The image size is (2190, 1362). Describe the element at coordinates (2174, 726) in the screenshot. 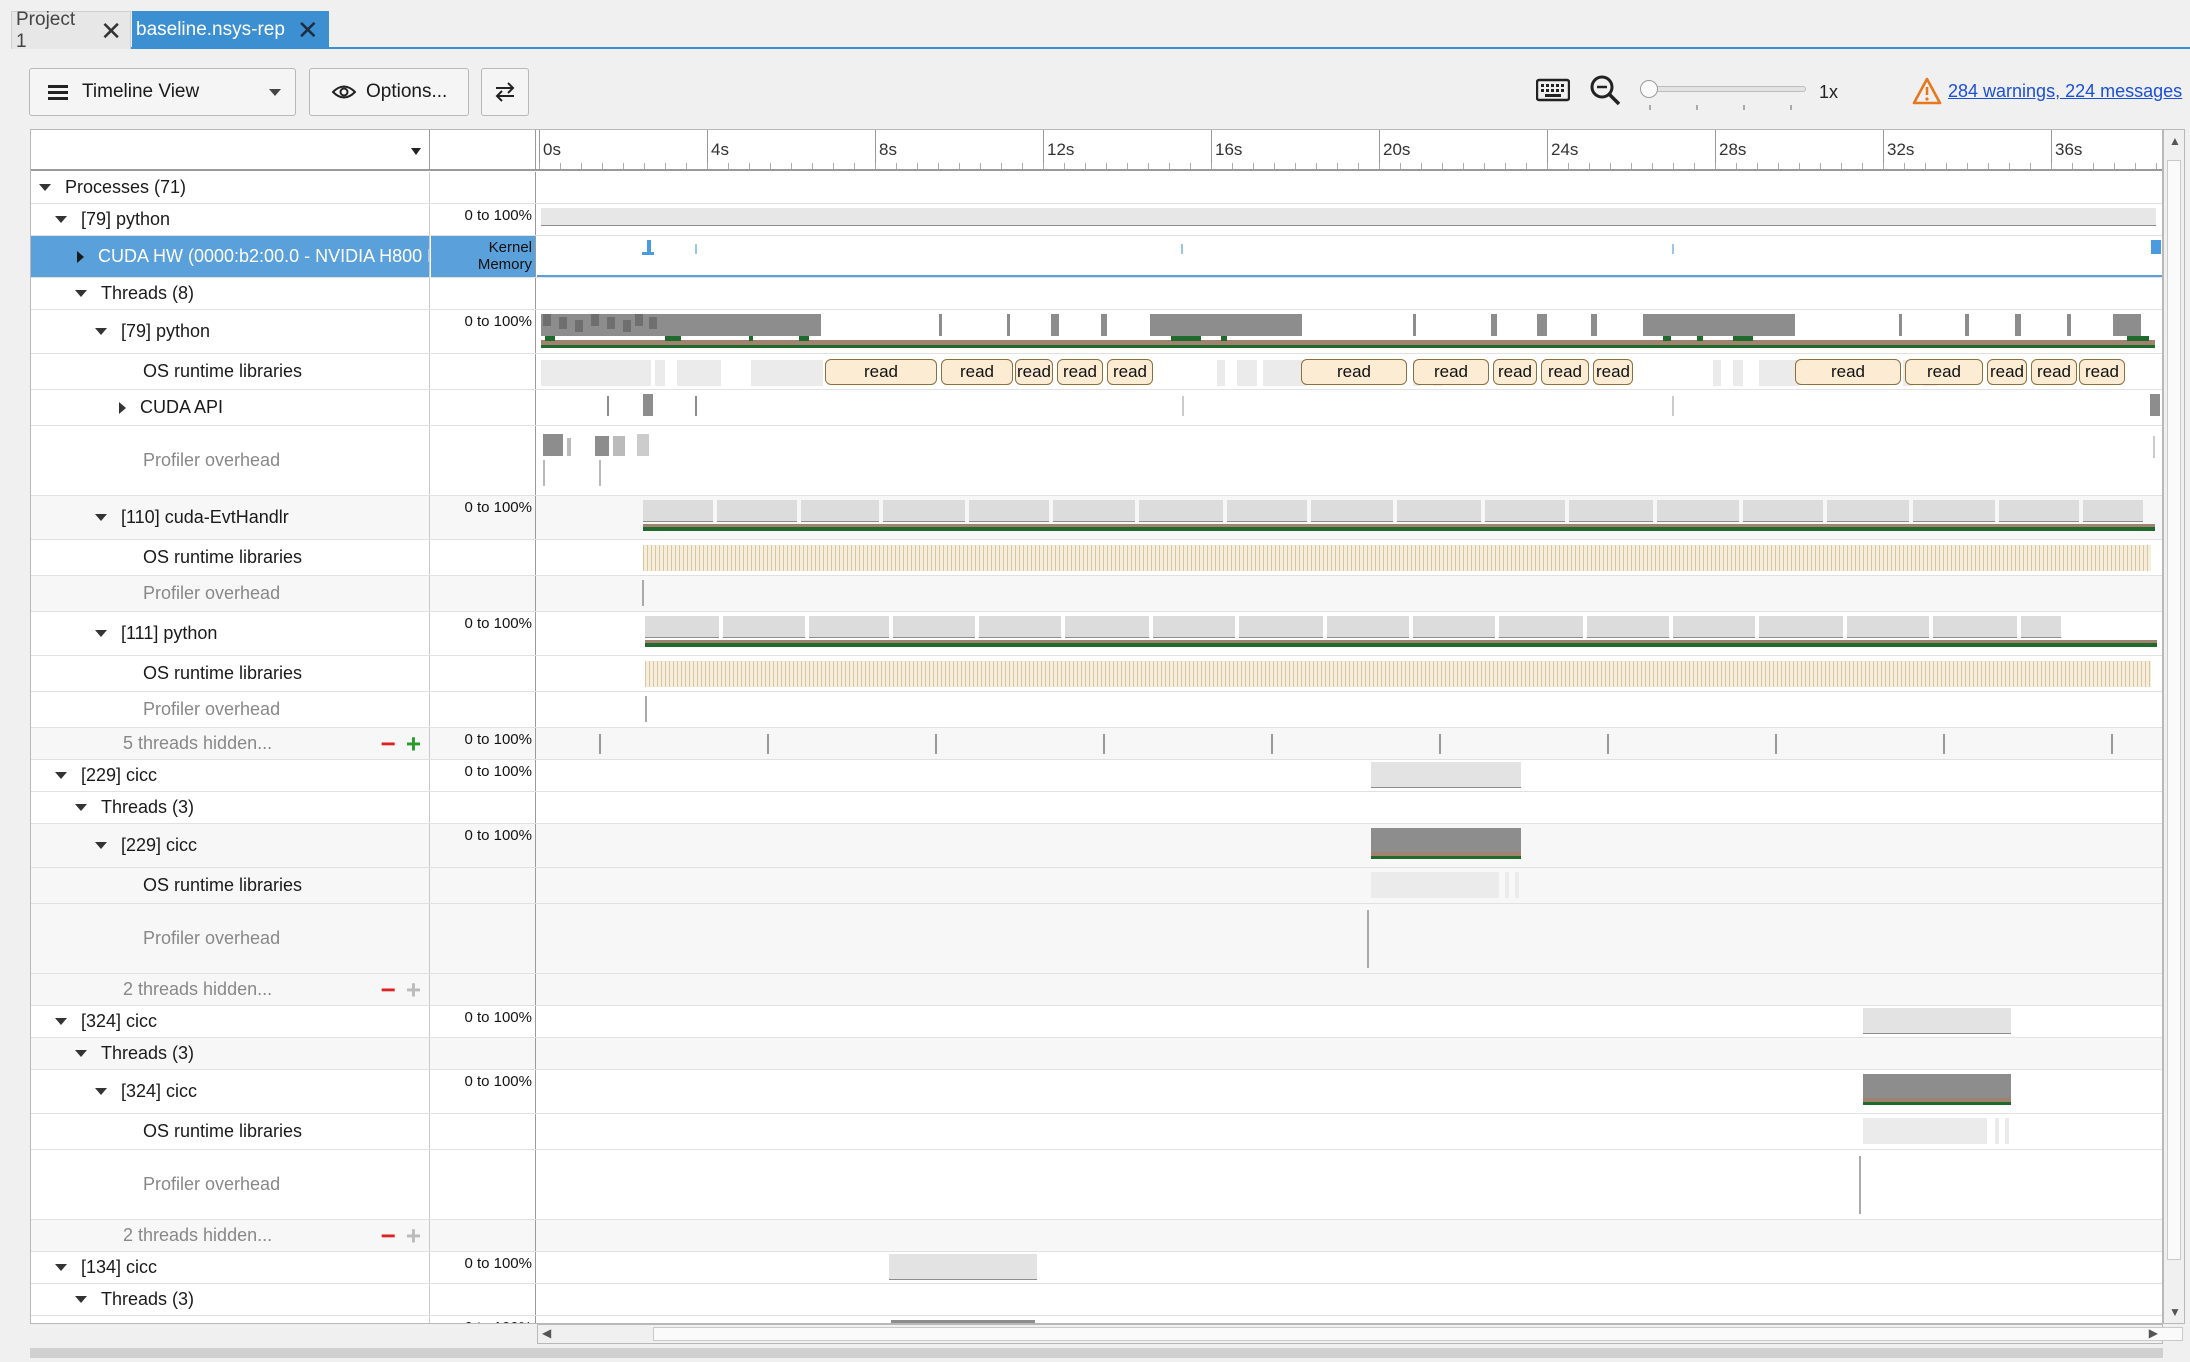

I see `vertical-scrollbar: ▲ ▼` at that location.